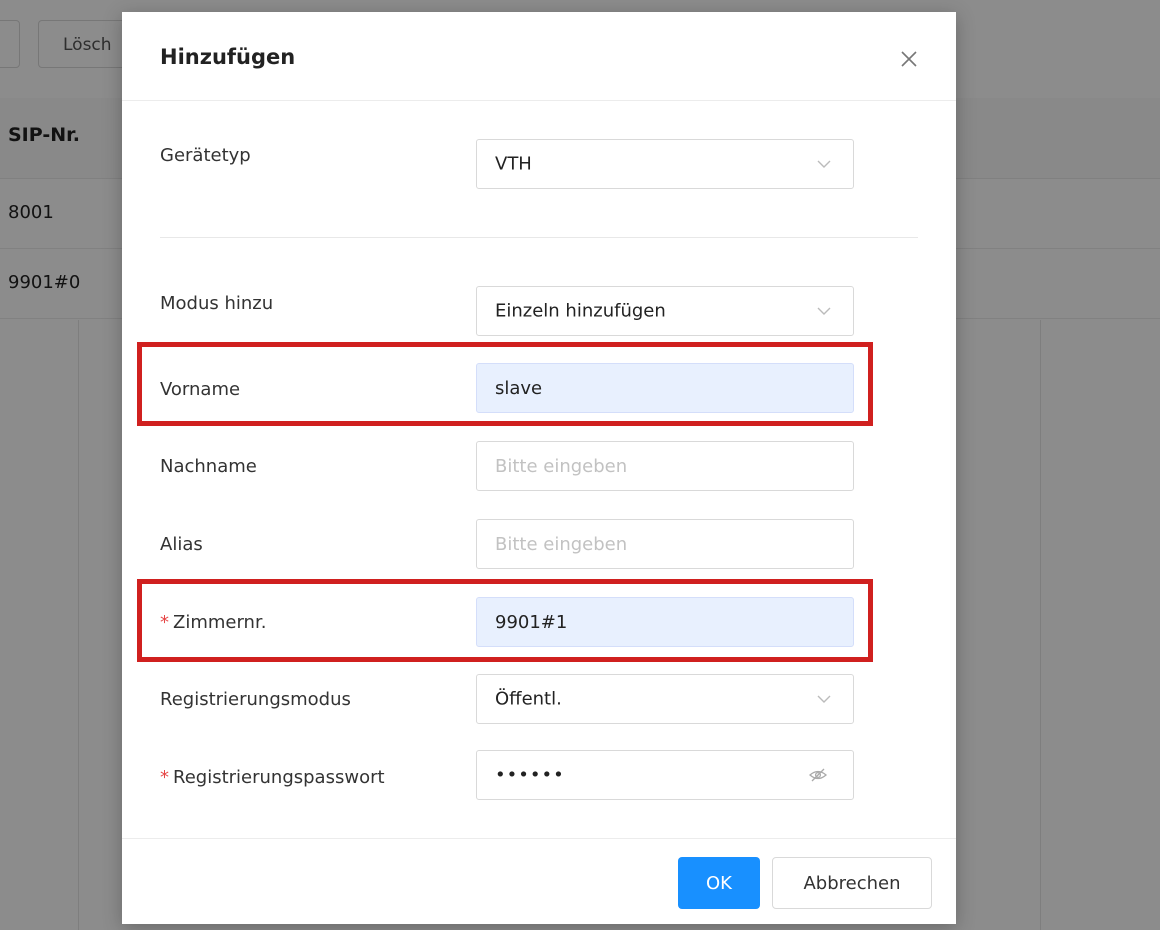 The height and width of the screenshot is (930, 1160). I want to click on device-type-select: VTH, so click(665, 164).